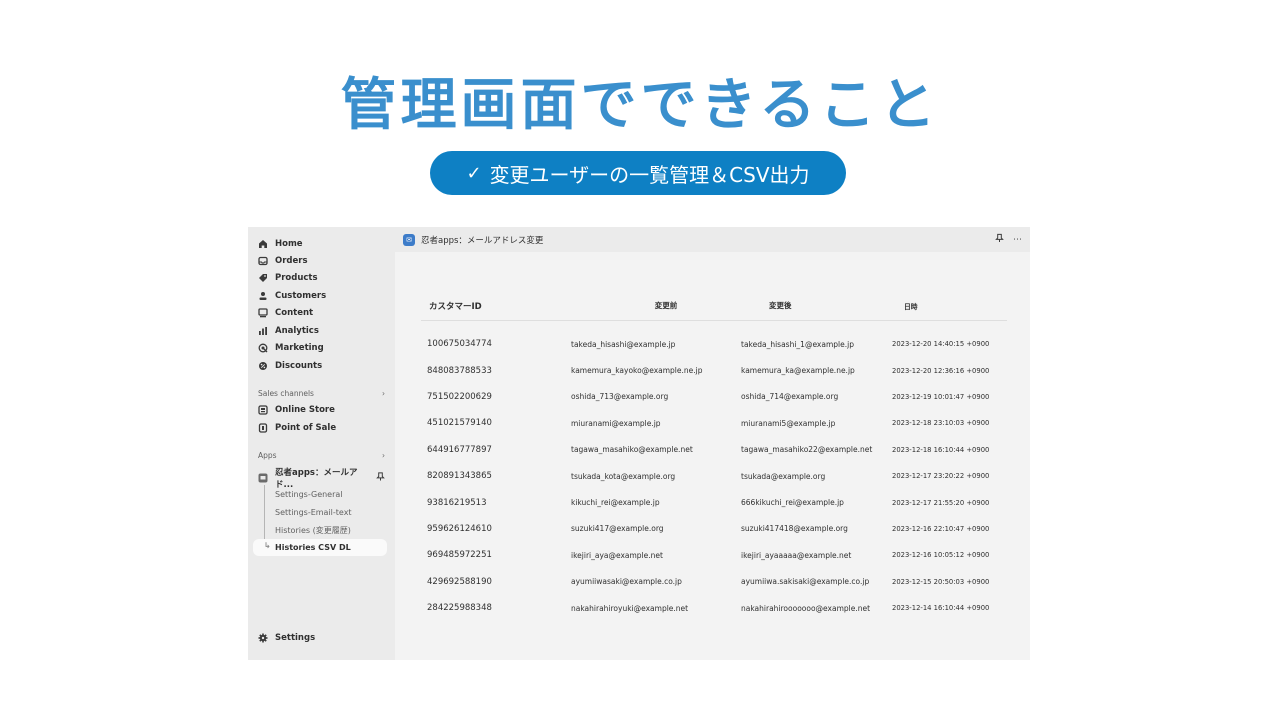 The image size is (1280, 720). I want to click on sidebar-item-label: Marketing, so click(299, 348).